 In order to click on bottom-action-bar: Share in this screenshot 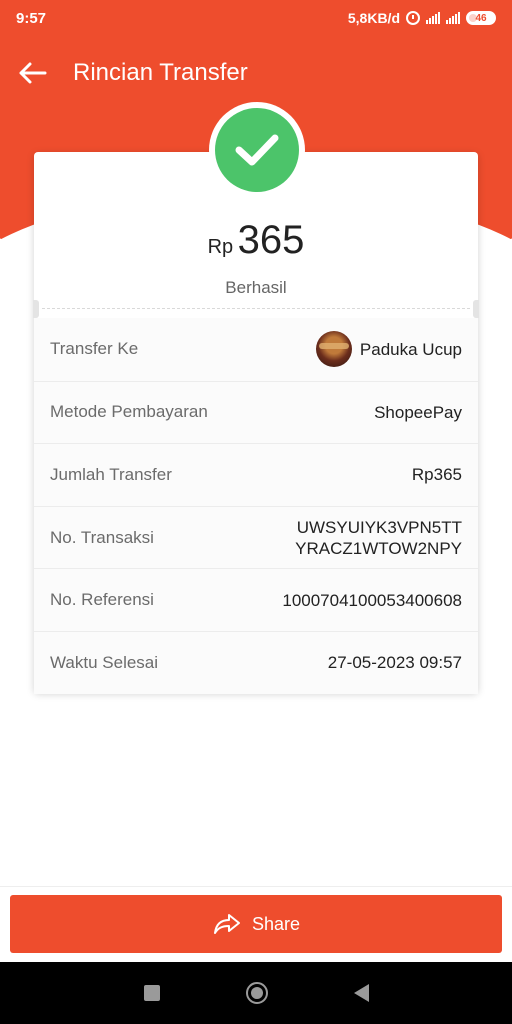, I will do `click(256, 924)`.